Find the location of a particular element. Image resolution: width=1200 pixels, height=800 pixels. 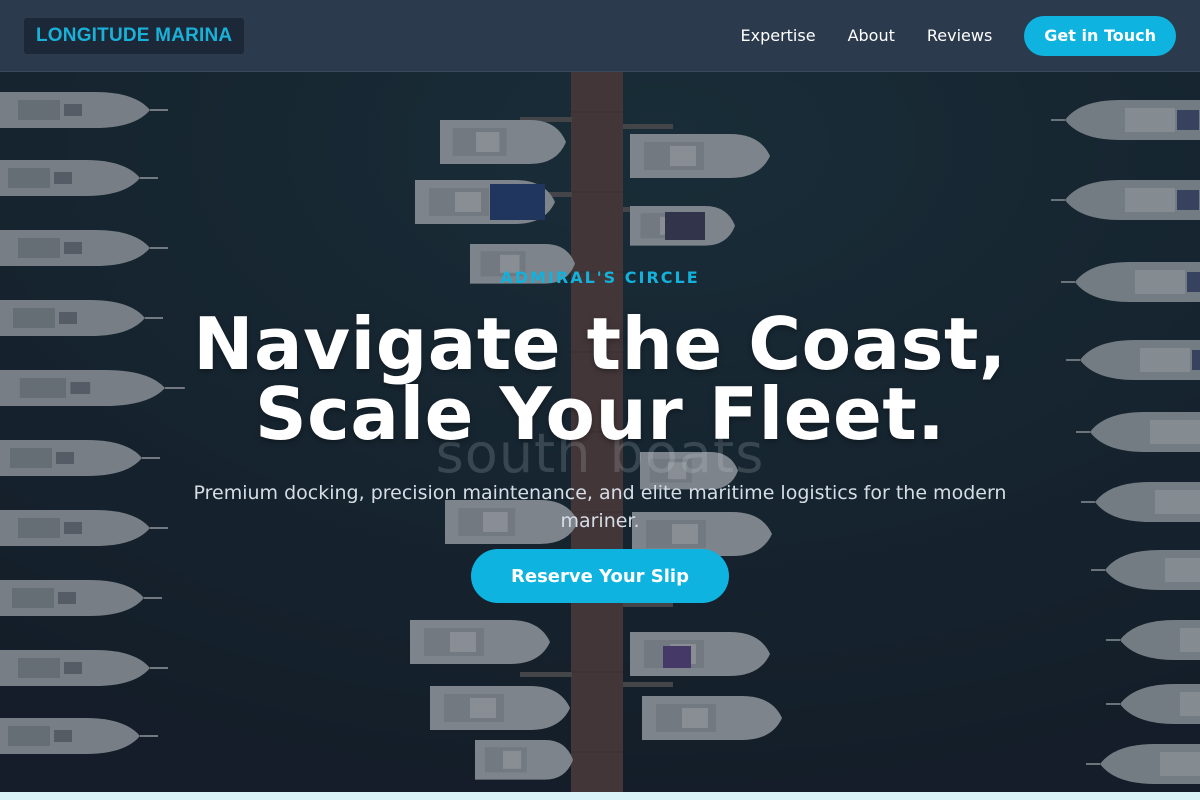

reserve-slip-button: Reserve Your Slip is located at coordinates (600, 576).